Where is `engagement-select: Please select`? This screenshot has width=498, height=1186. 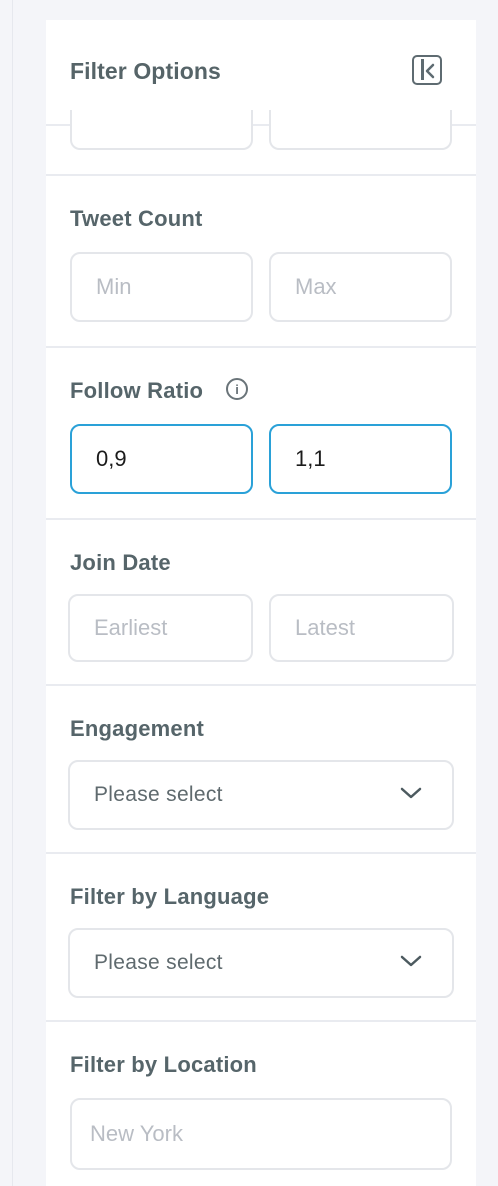 engagement-select: Please select is located at coordinates (261, 795).